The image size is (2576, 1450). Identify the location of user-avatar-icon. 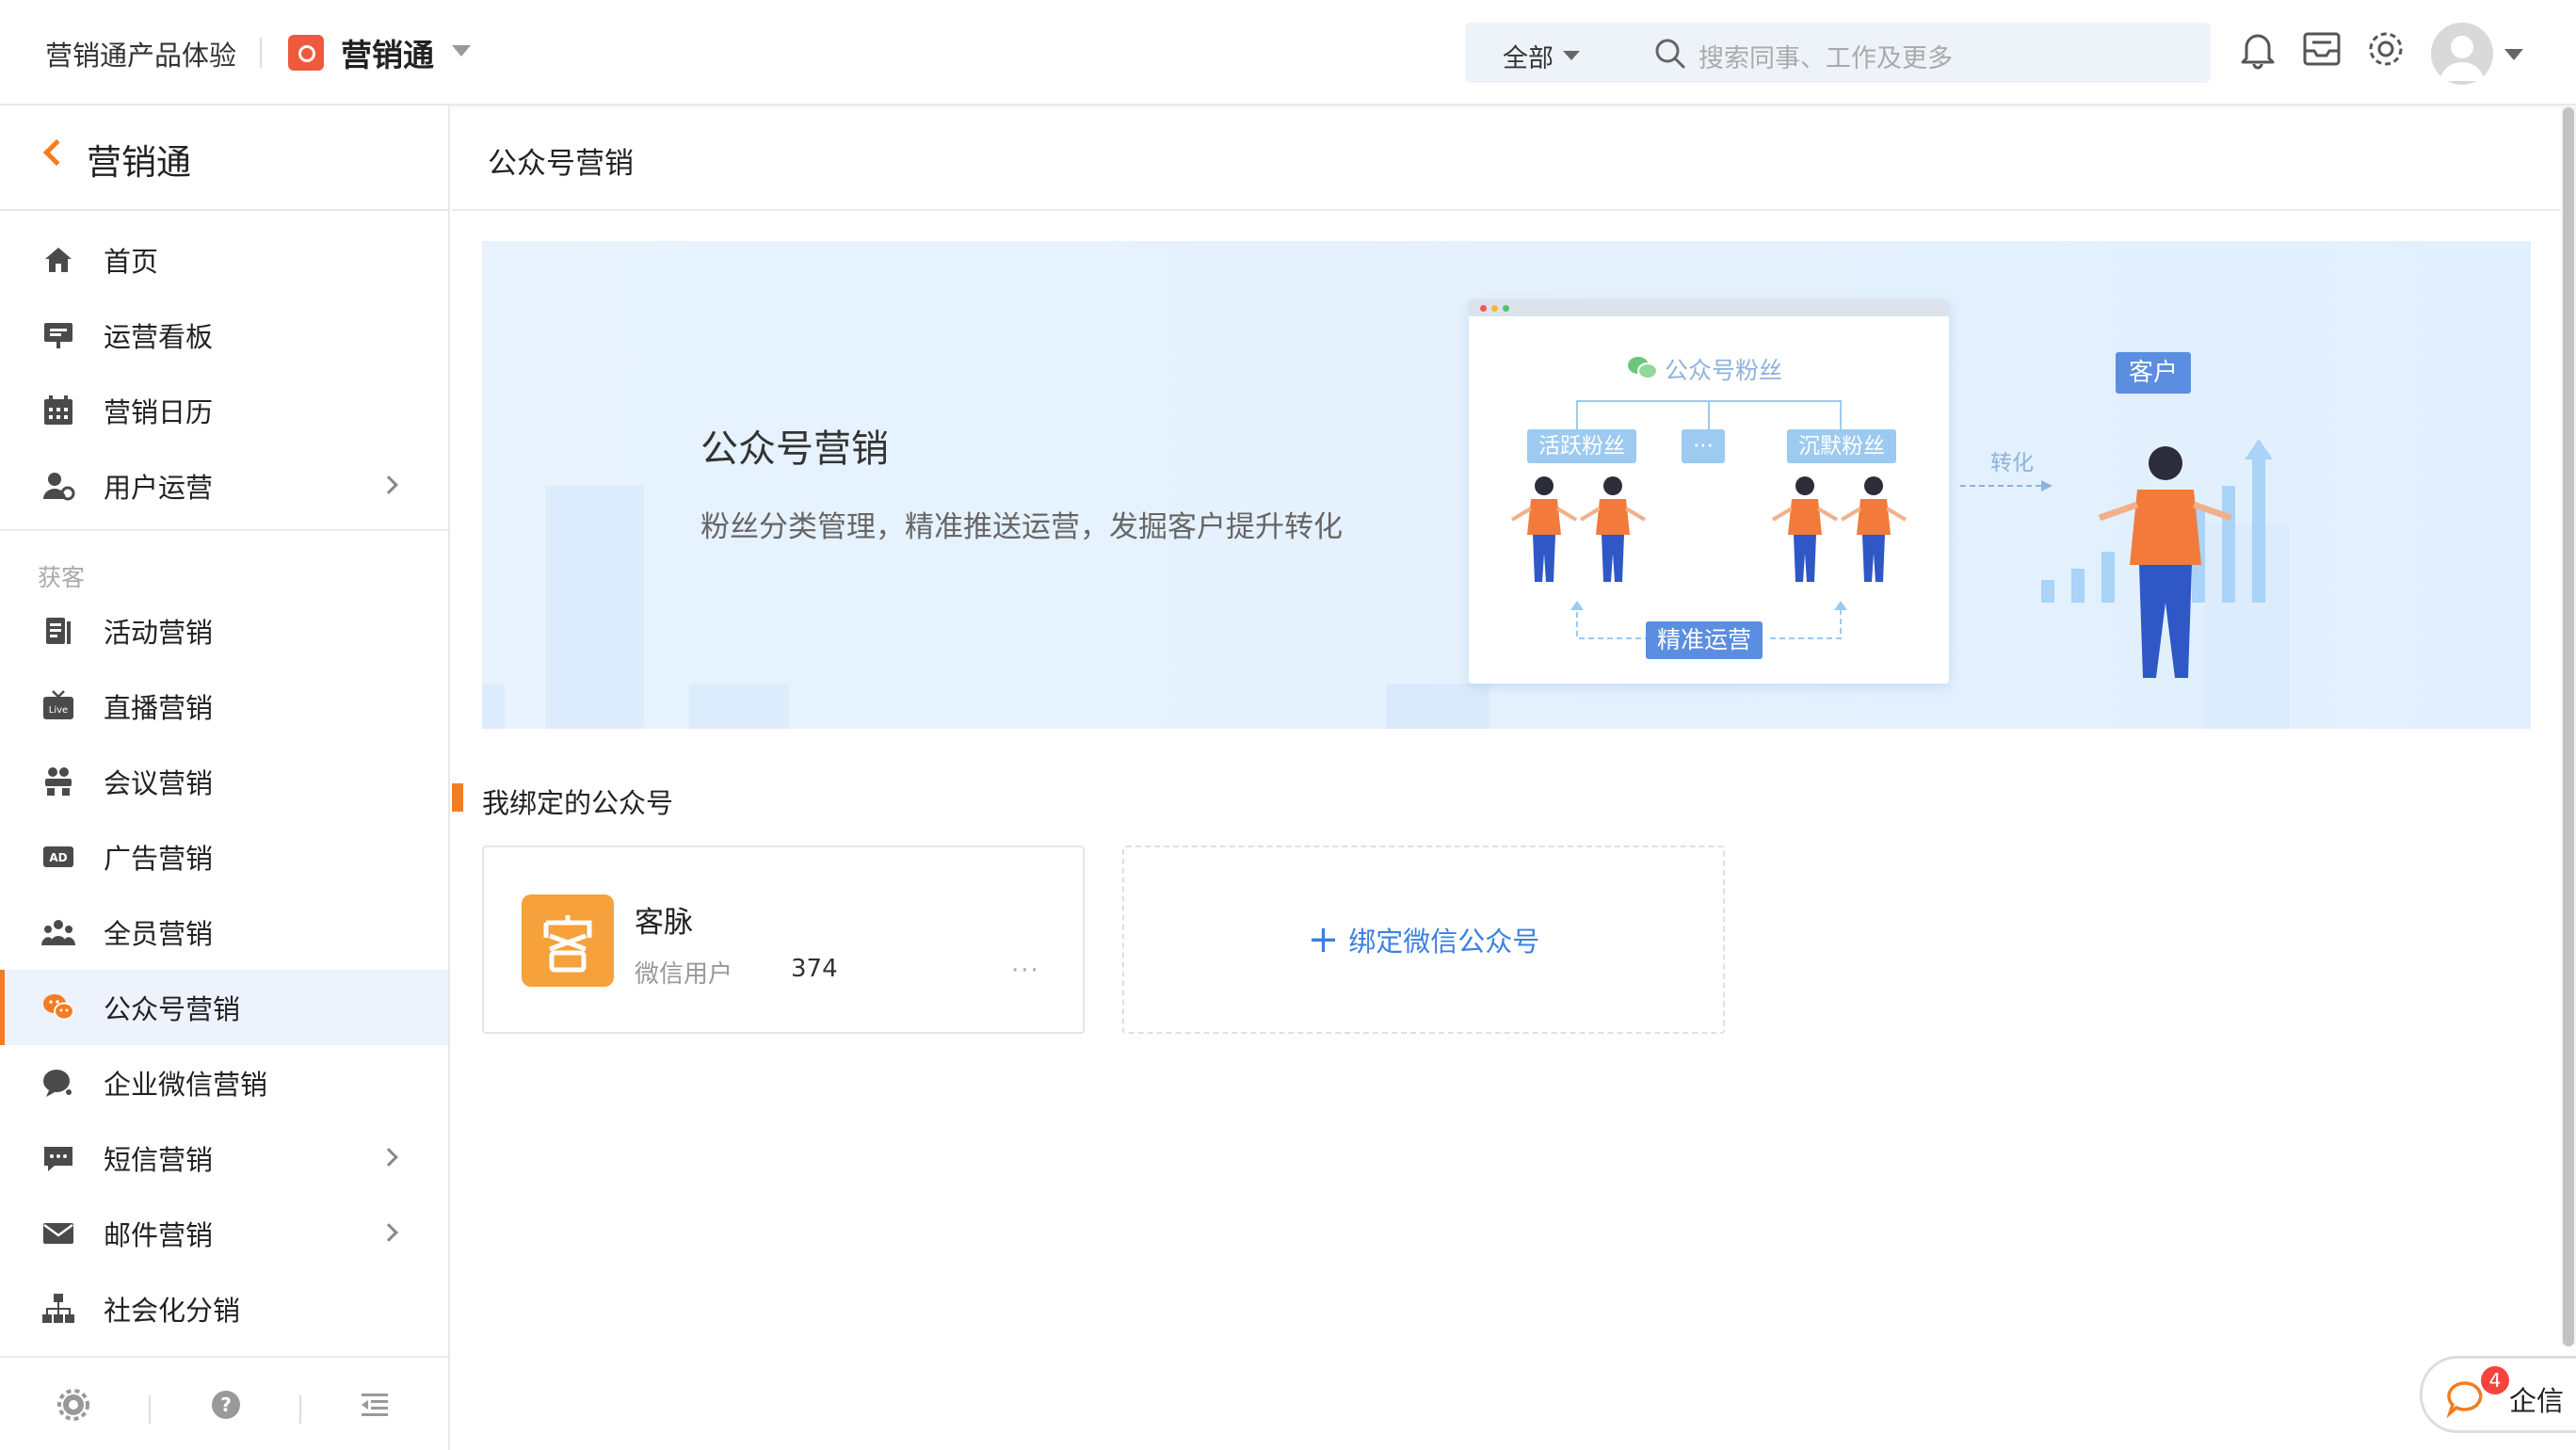
(2462, 58).